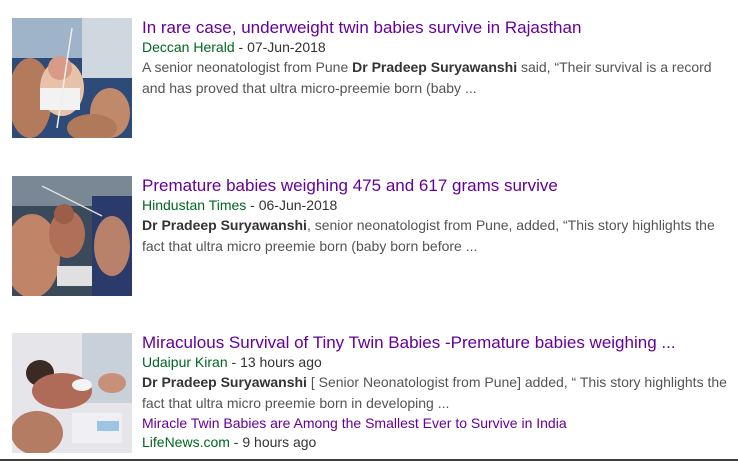 The height and width of the screenshot is (461, 738). I want to click on snippet-text: A senior neonatologist from Pune, so click(247, 67).